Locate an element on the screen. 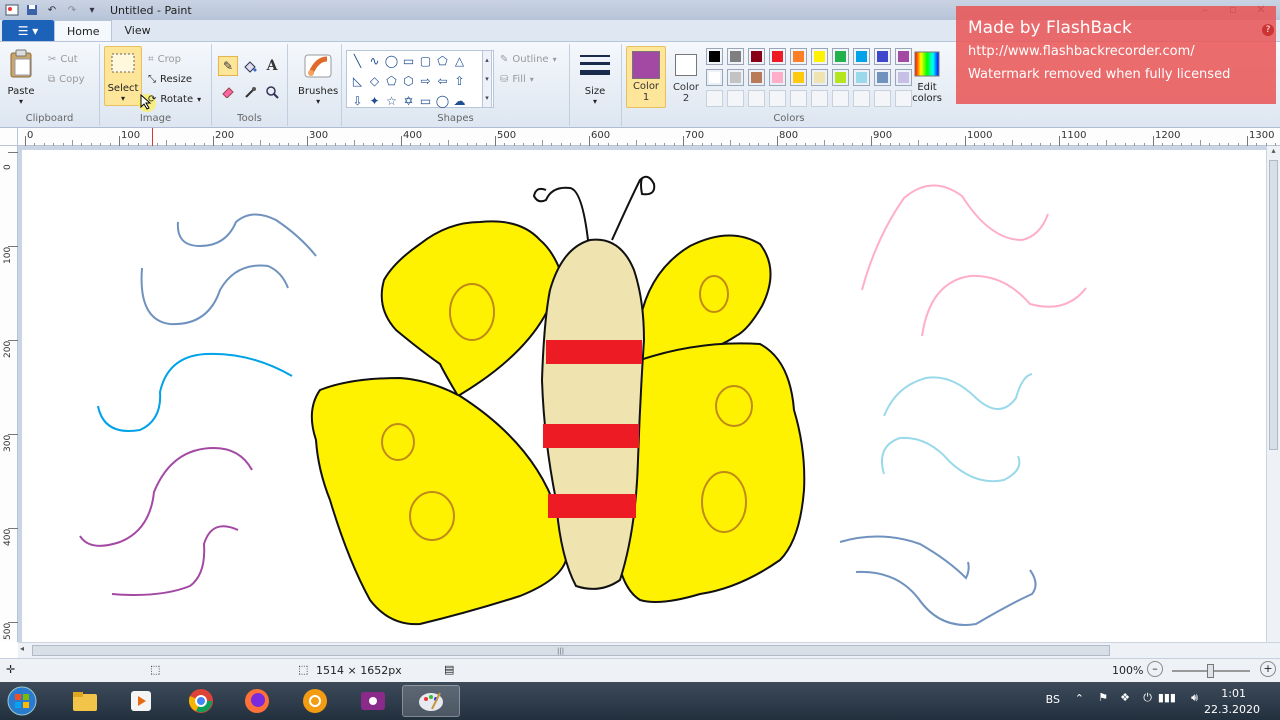  customize-toolbar-icon: ▾ is located at coordinates (92, 10).